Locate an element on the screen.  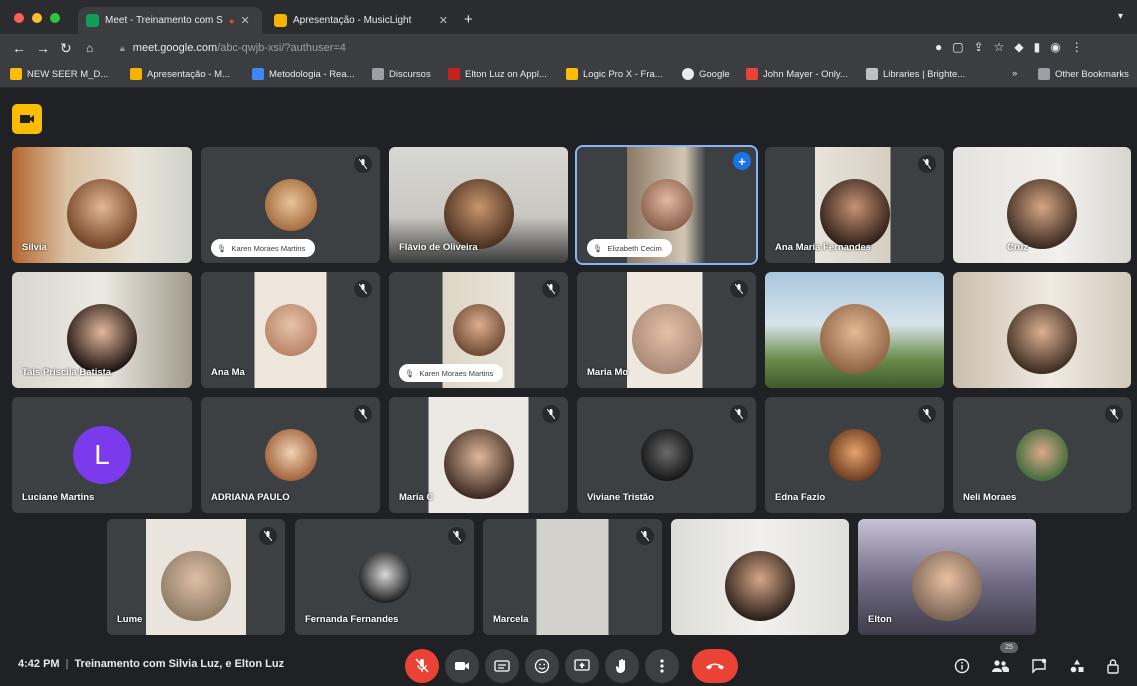
participant-tile: Tais Priscila Batista is located at coordinates (102, 330).